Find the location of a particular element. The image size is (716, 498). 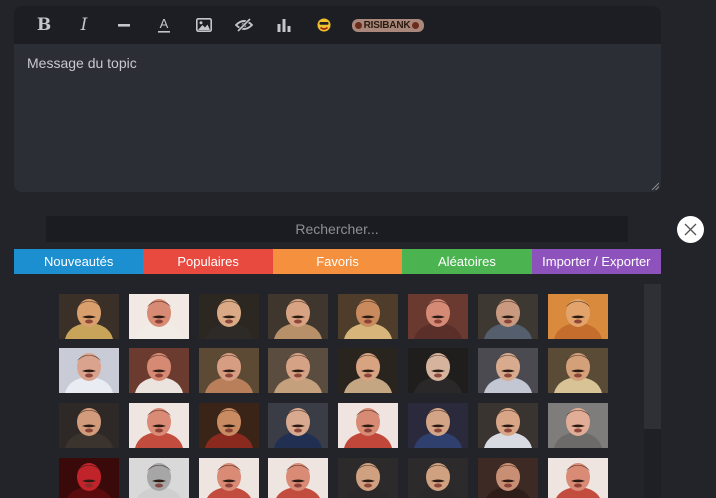

svg-text: A is located at coordinates (164, 23).